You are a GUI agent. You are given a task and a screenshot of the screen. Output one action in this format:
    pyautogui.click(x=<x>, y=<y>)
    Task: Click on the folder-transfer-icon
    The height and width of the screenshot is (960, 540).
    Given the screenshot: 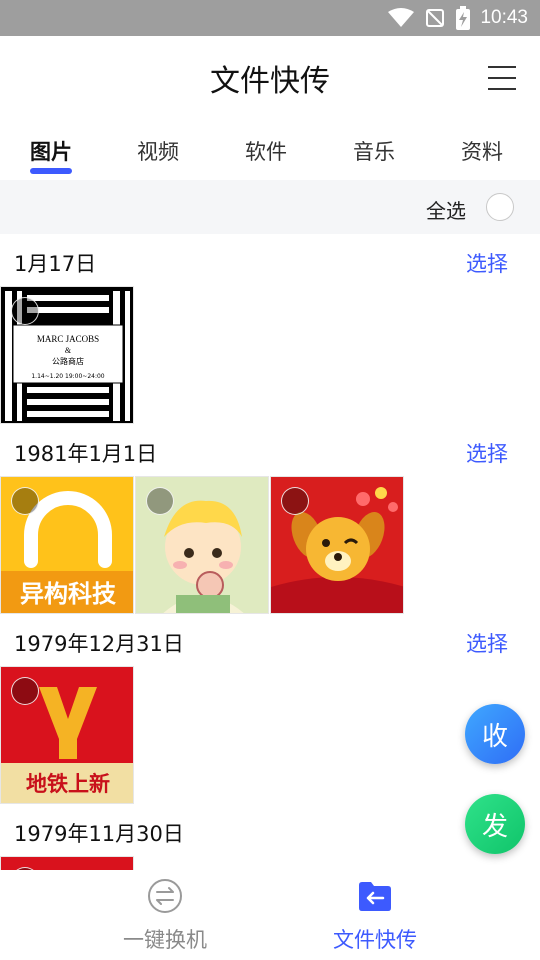 What is the action you would take?
    pyautogui.click(x=375, y=896)
    